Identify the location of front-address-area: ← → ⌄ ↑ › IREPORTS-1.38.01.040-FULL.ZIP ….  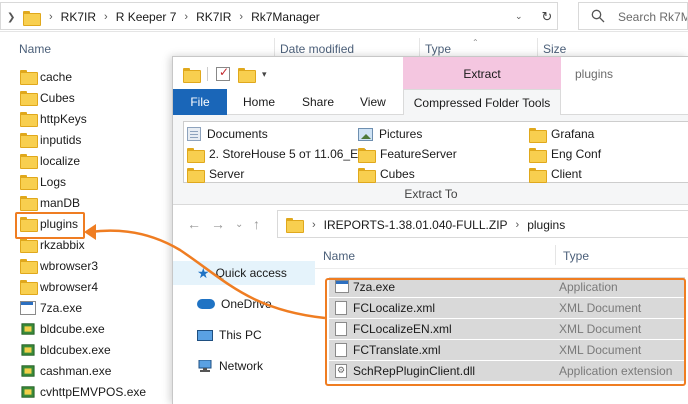
(430, 224).